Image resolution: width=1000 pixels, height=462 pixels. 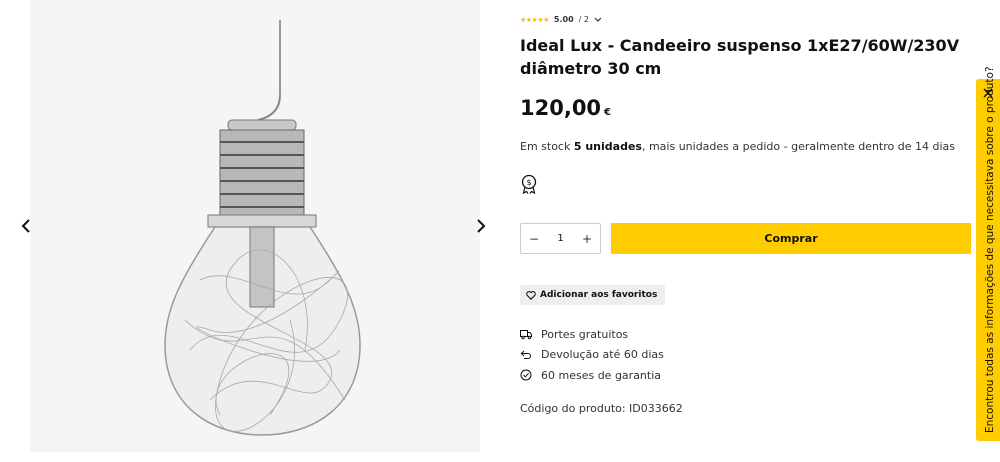 What do you see at coordinates (547, 146) in the screenshot?
I see `stock-prefix: Em stock` at bounding box center [547, 146].